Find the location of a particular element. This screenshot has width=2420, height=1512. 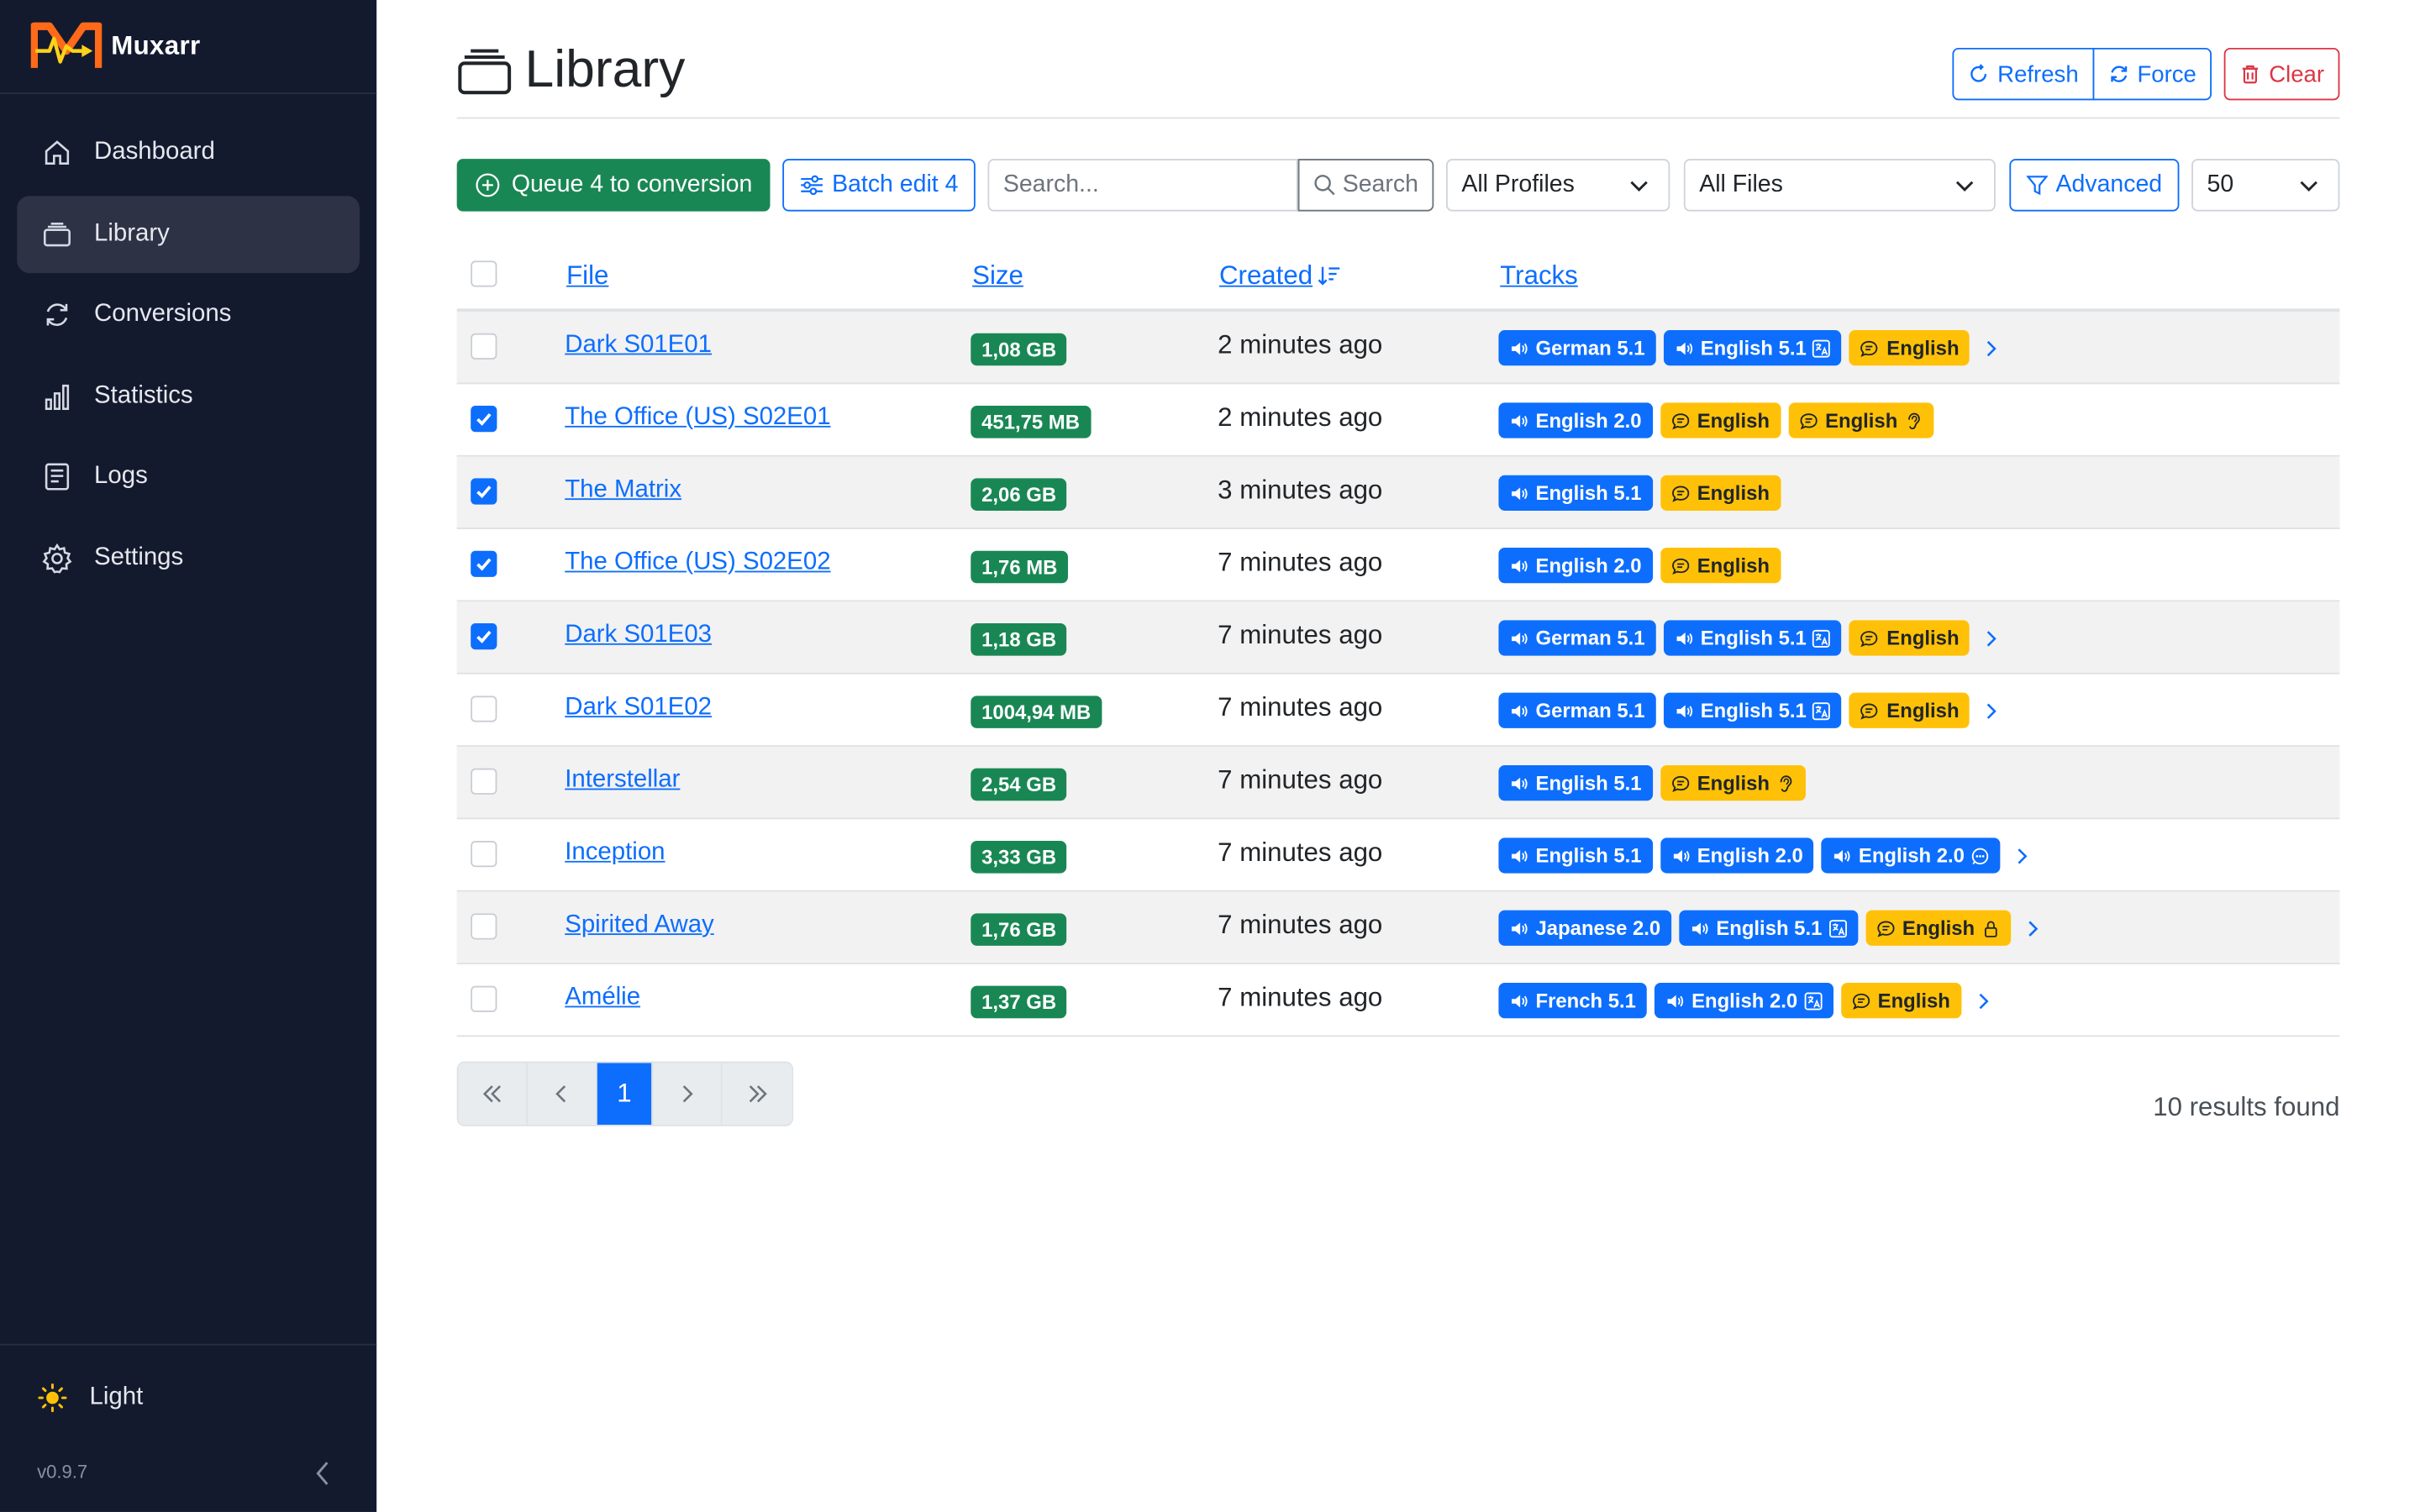

page-size-select: 50 is located at coordinates (2266, 185).